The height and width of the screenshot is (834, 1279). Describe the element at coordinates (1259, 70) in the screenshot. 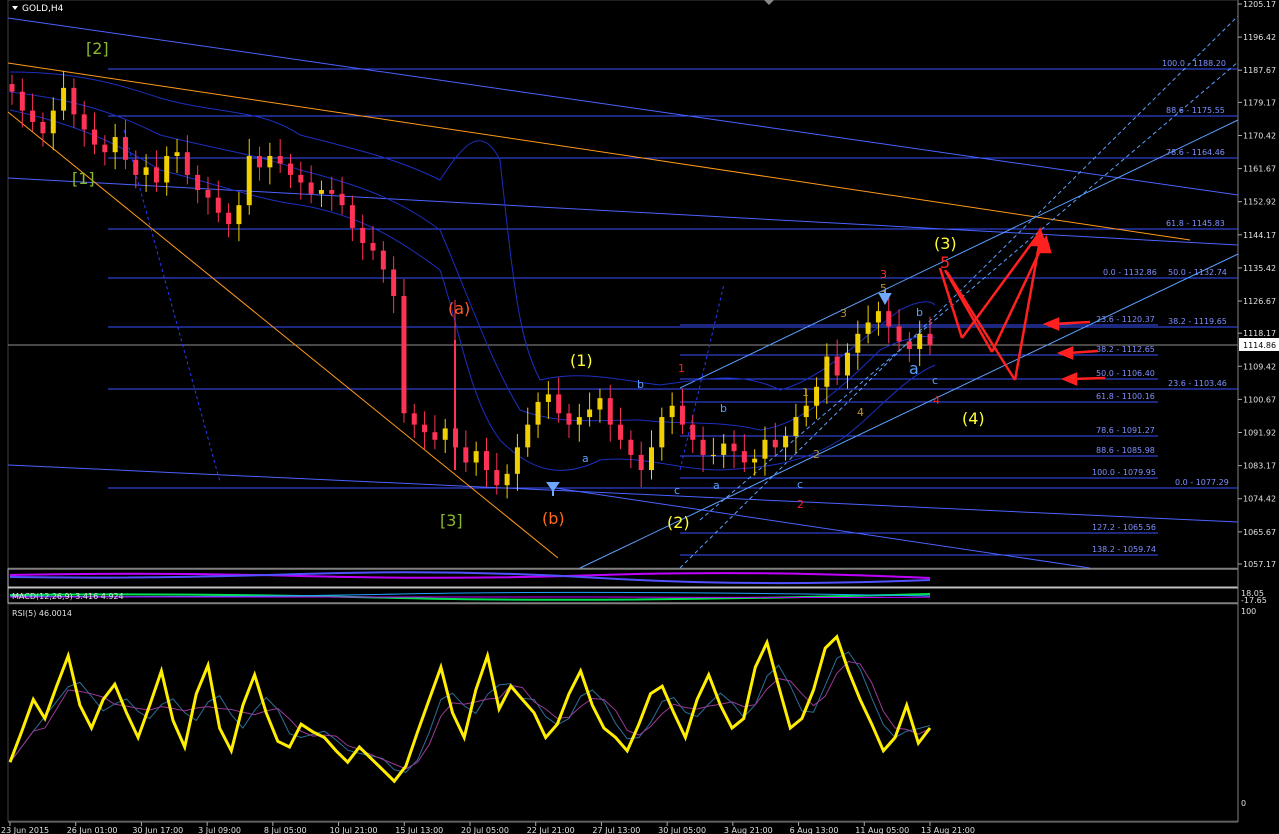

I see `price-tick-label: 1187.67` at that location.